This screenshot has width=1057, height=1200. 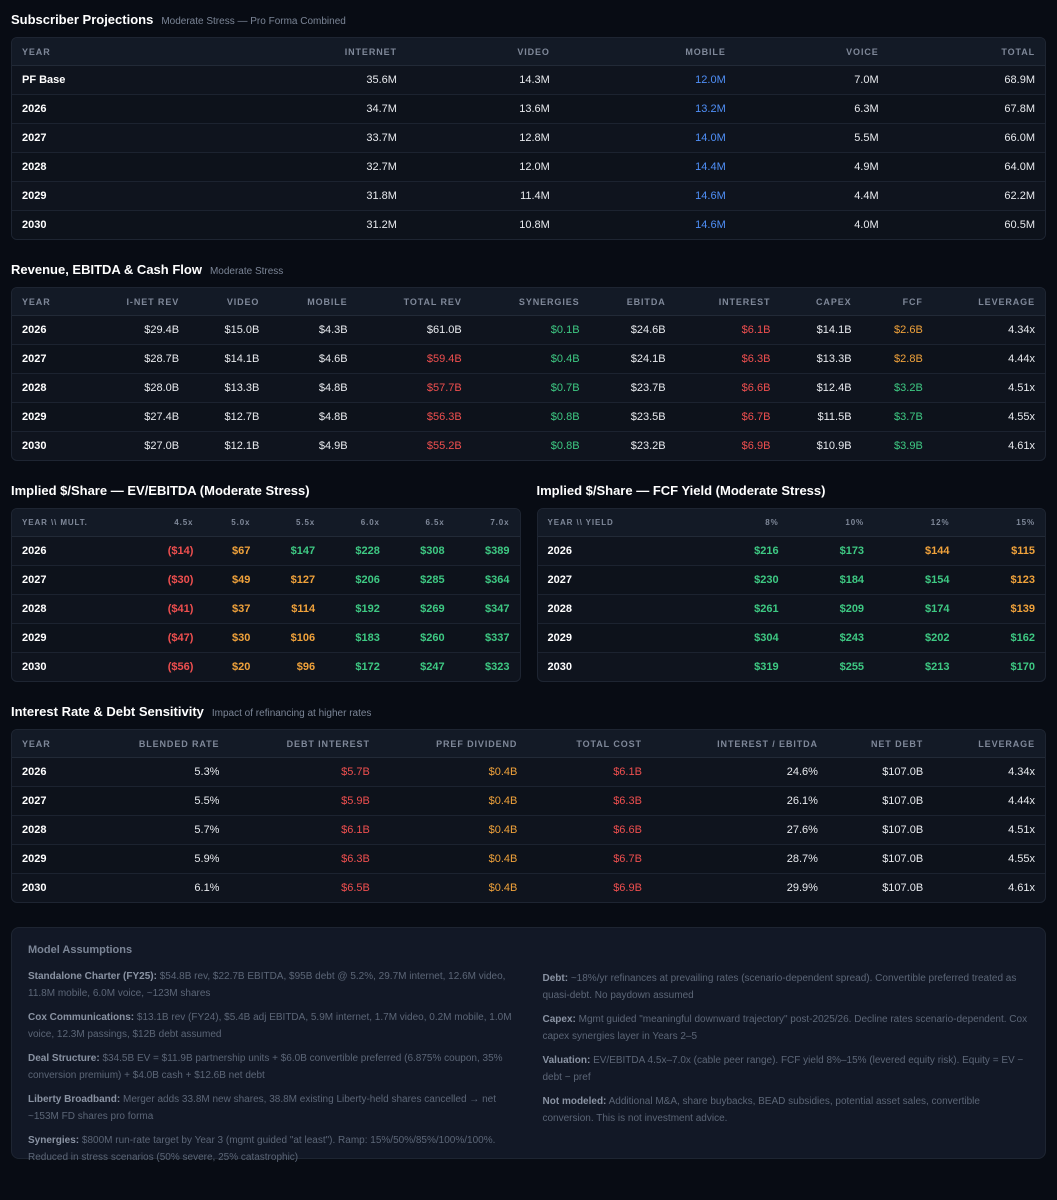 What do you see at coordinates (242, 446) in the screenshot?
I see `table-cell: $12.1B` at bounding box center [242, 446].